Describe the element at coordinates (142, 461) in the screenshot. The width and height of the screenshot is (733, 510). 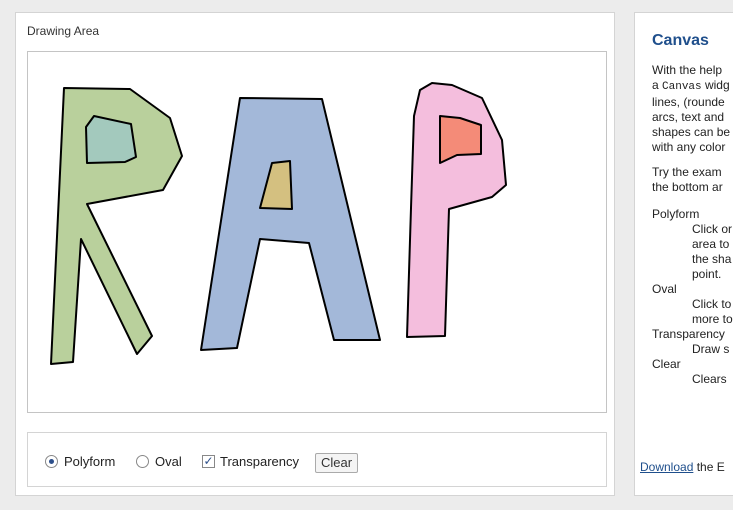
I see `oval-radio` at that location.